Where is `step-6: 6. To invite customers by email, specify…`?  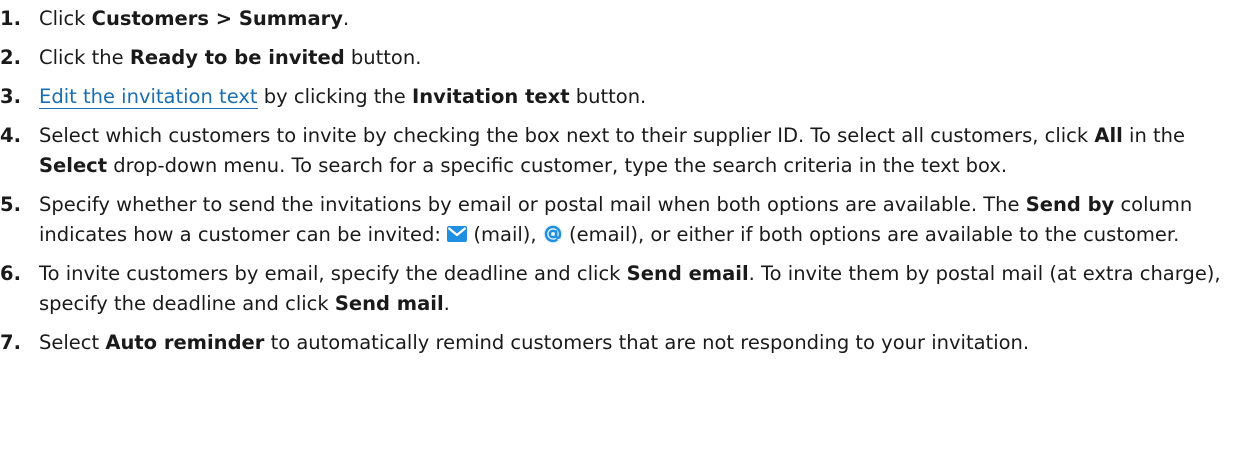 step-6: 6. To invite customers by email, specify… is located at coordinates (627, 289).